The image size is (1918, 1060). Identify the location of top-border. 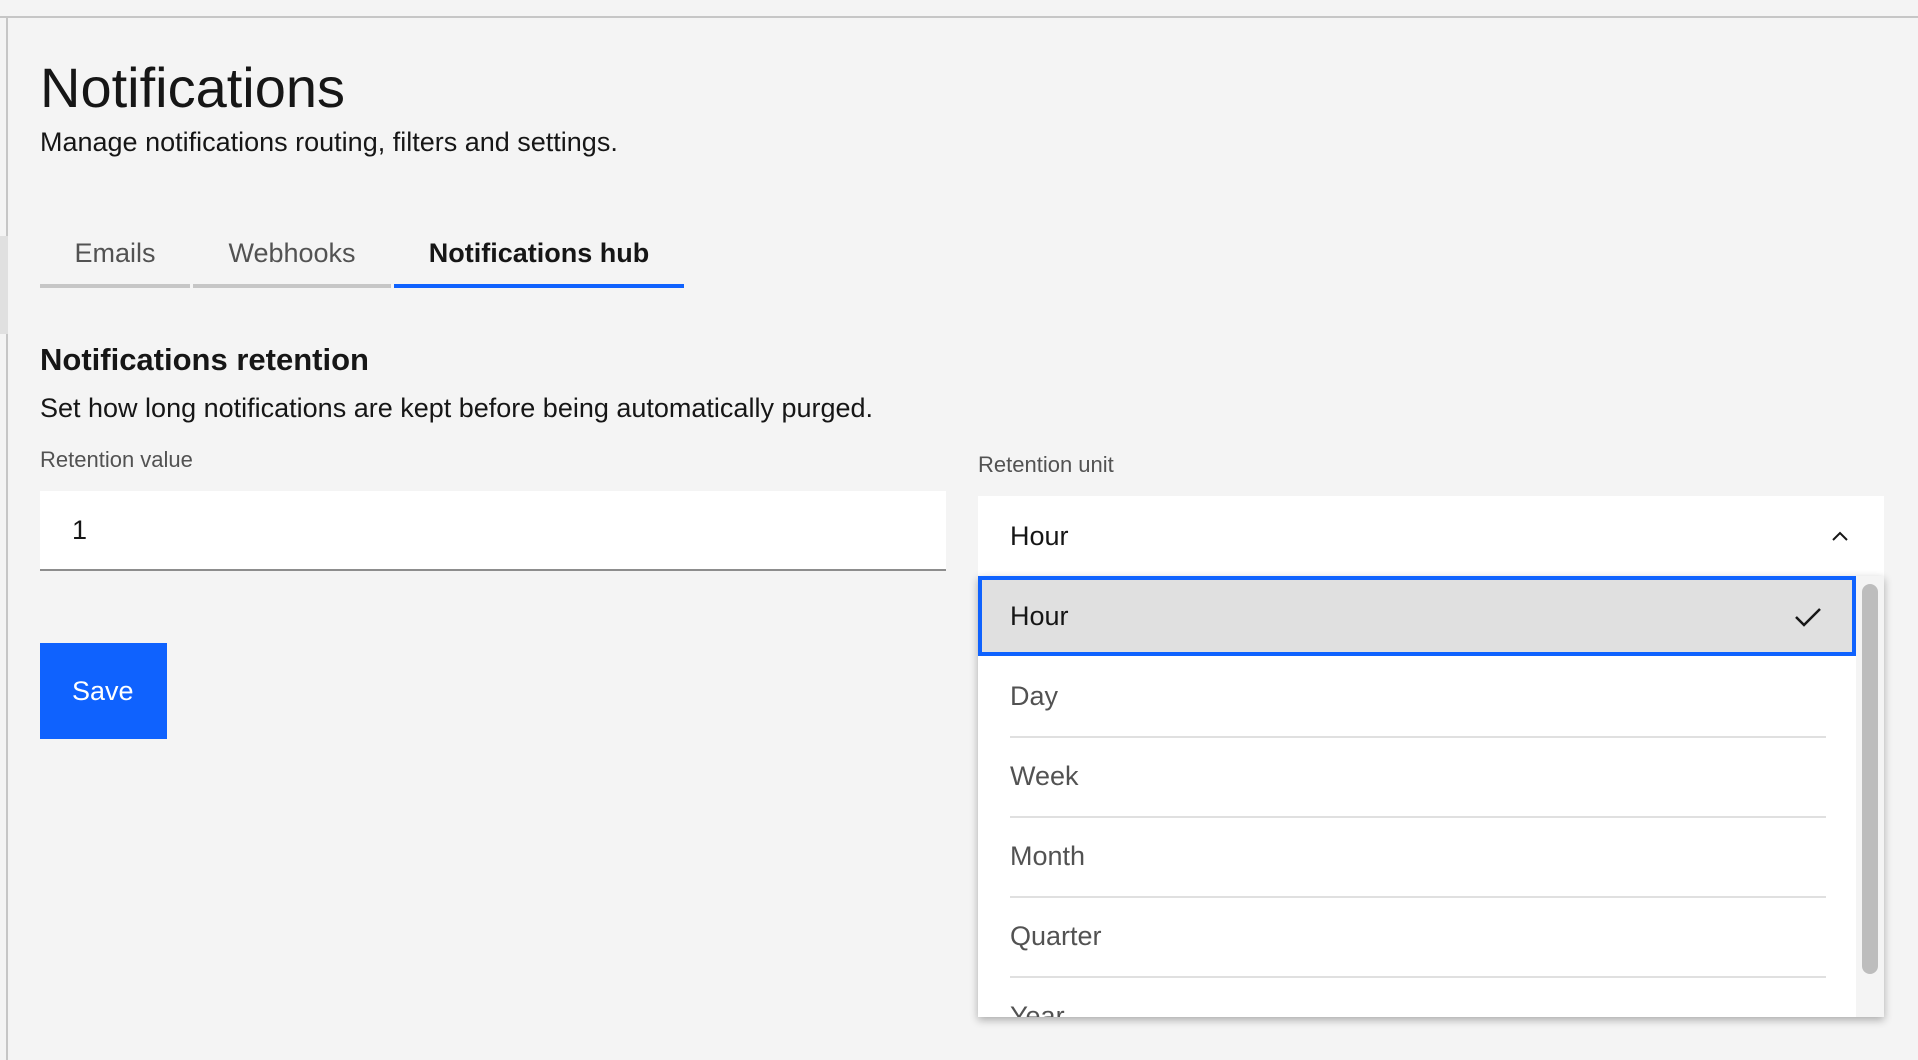
(959, 9).